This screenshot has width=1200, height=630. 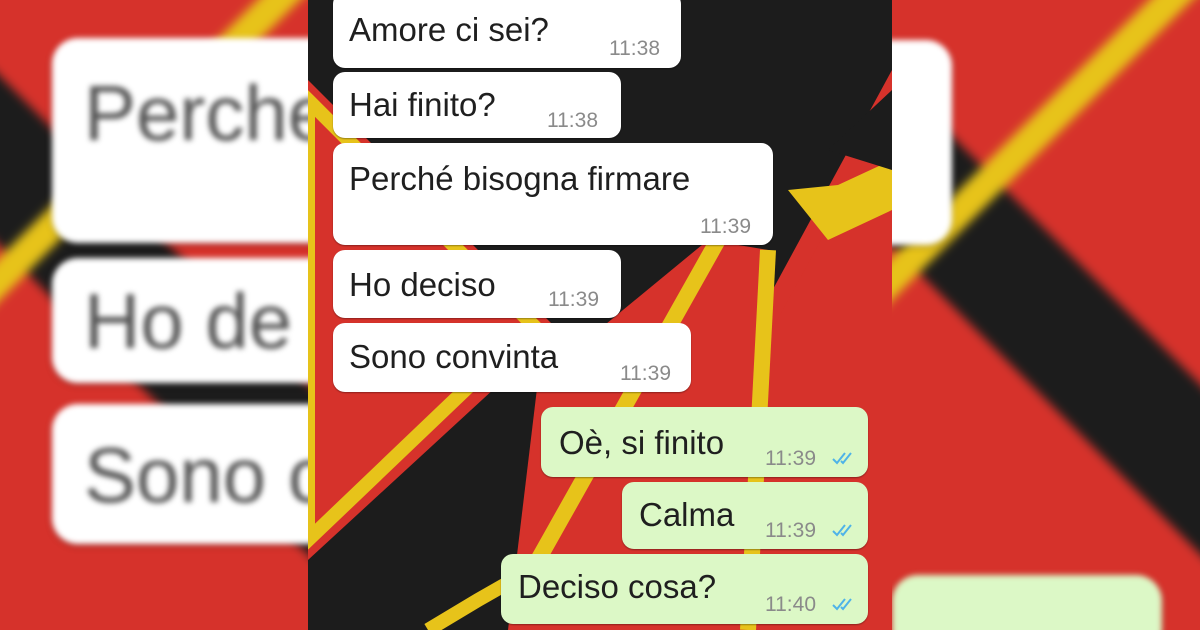 What do you see at coordinates (922, 200) in the screenshot?
I see `blurred-bubble: 9` at bounding box center [922, 200].